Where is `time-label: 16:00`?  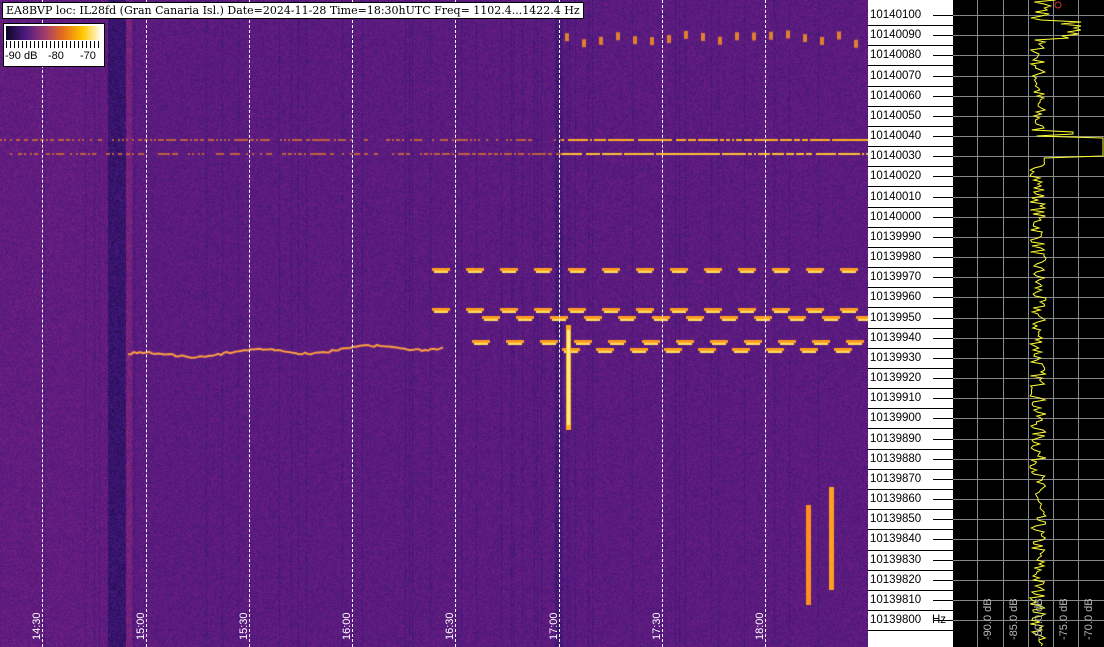 time-label: 16:00 is located at coordinates (347, 626).